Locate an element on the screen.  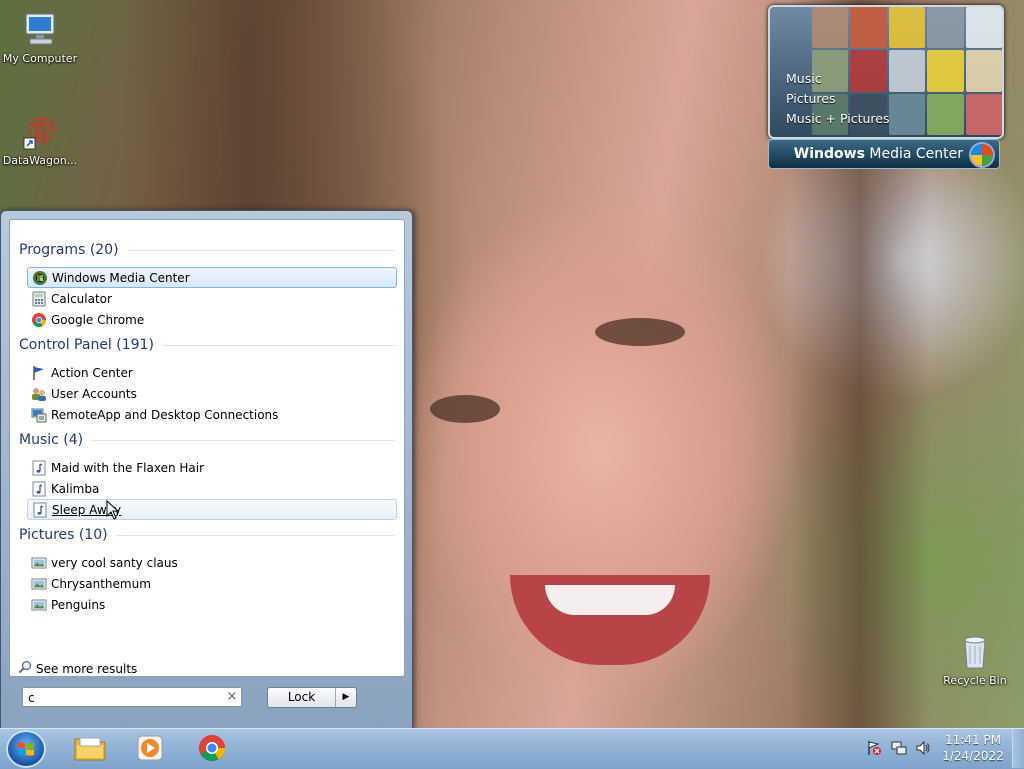
result-sleep-away: Sleep Away is located at coordinates (212, 509).